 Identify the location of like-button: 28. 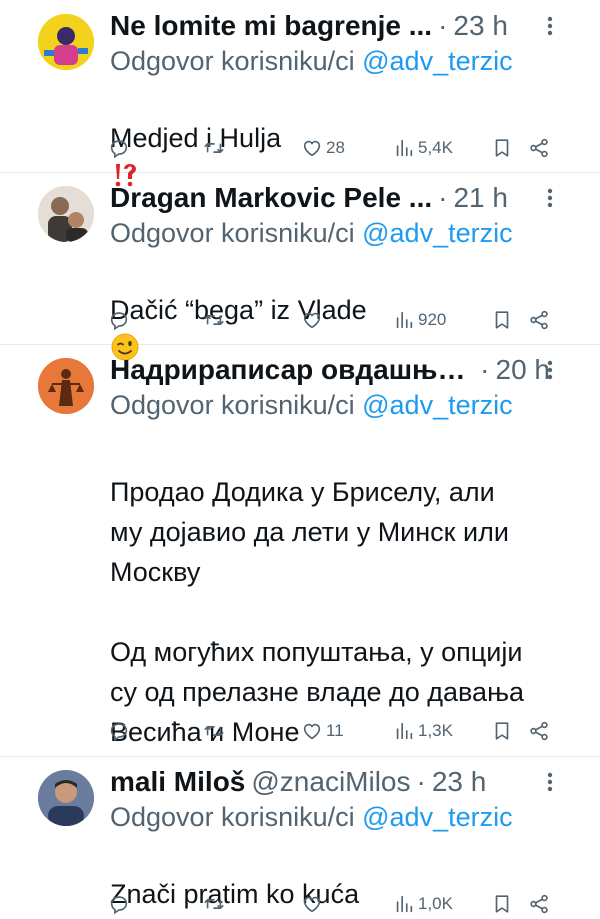
(323, 148).